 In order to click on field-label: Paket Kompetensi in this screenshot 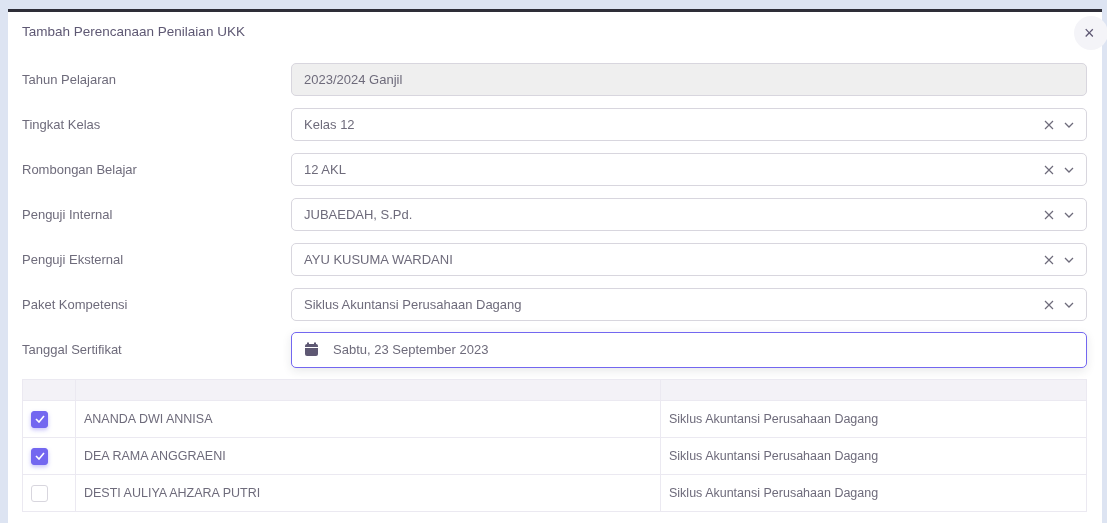, I will do `click(75, 304)`.